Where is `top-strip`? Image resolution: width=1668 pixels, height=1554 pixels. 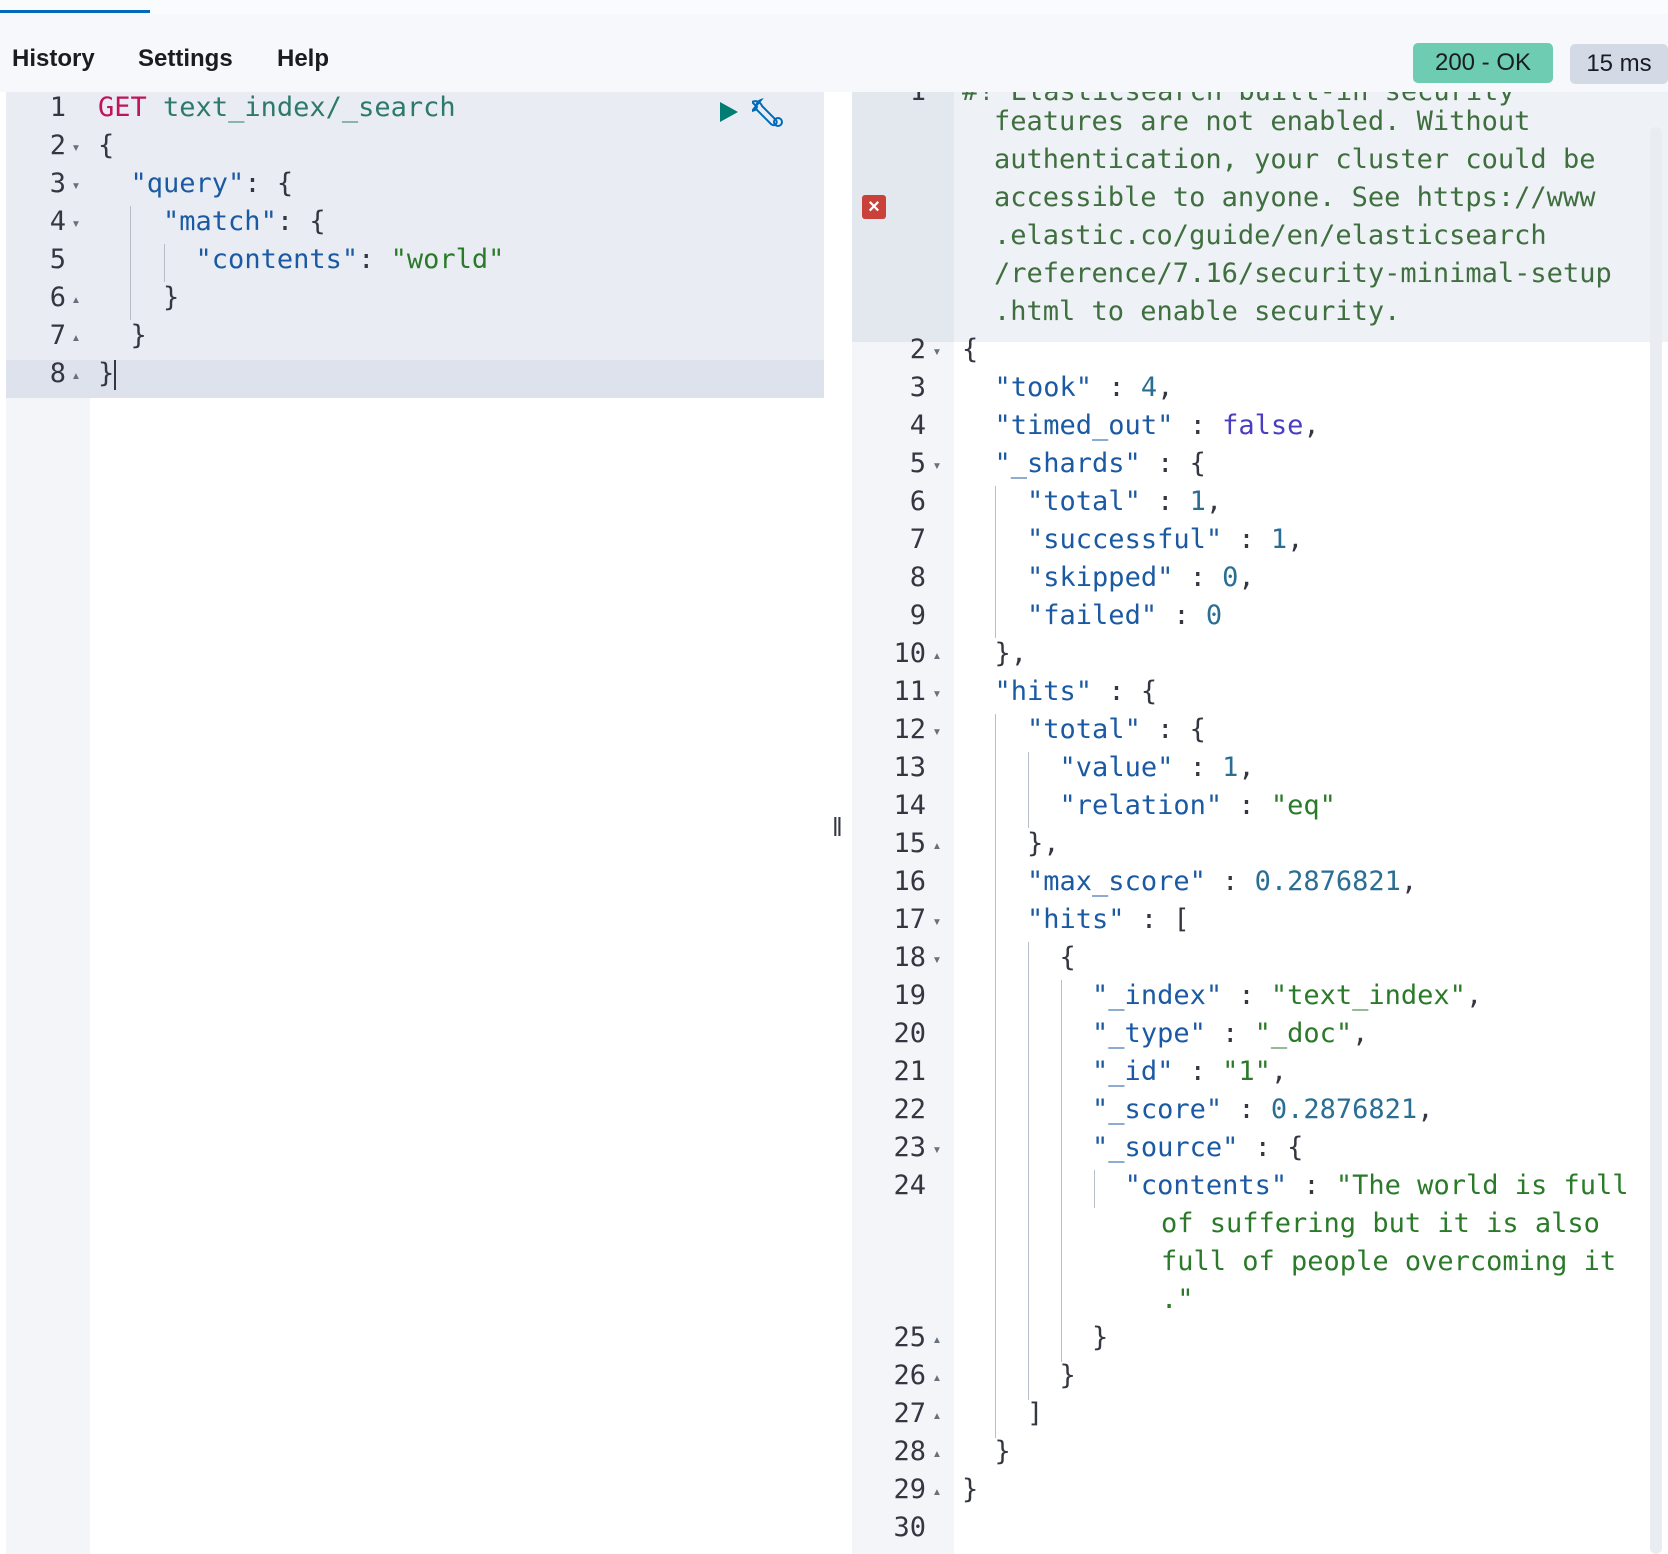
top-strip is located at coordinates (834, 7).